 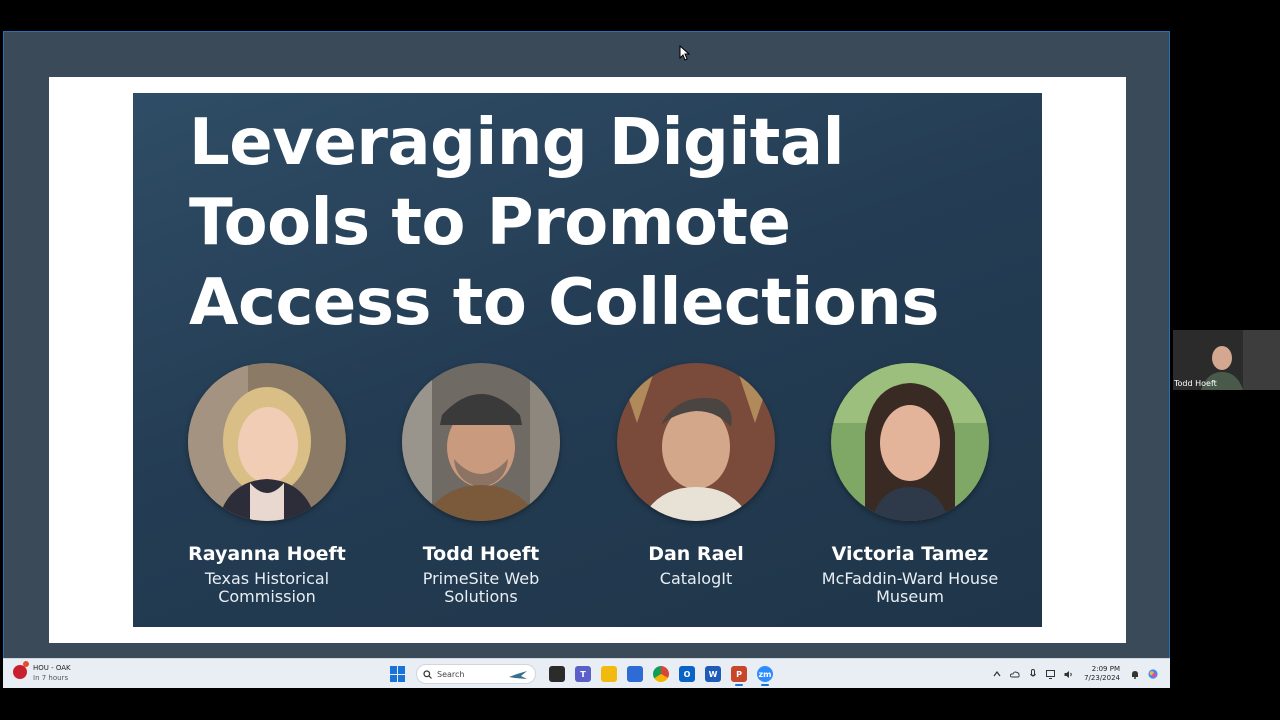 What do you see at coordinates (398, 674) in the screenshot?
I see `windows-start-icon` at bounding box center [398, 674].